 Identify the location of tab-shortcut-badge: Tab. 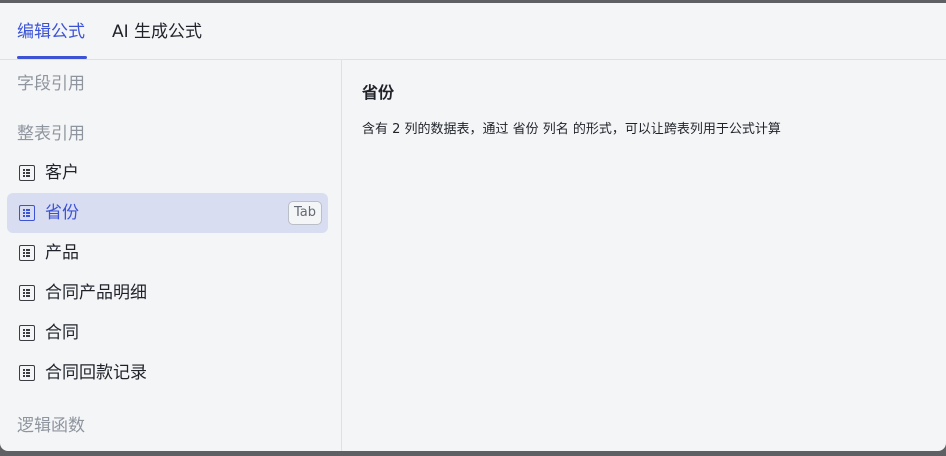
(304, 213).